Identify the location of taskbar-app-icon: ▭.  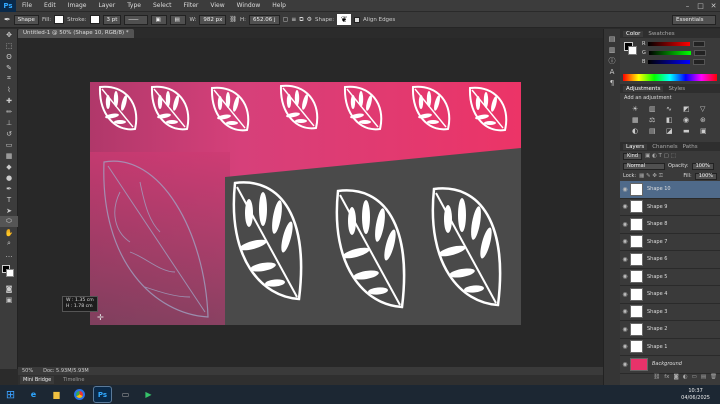
(125, 394).